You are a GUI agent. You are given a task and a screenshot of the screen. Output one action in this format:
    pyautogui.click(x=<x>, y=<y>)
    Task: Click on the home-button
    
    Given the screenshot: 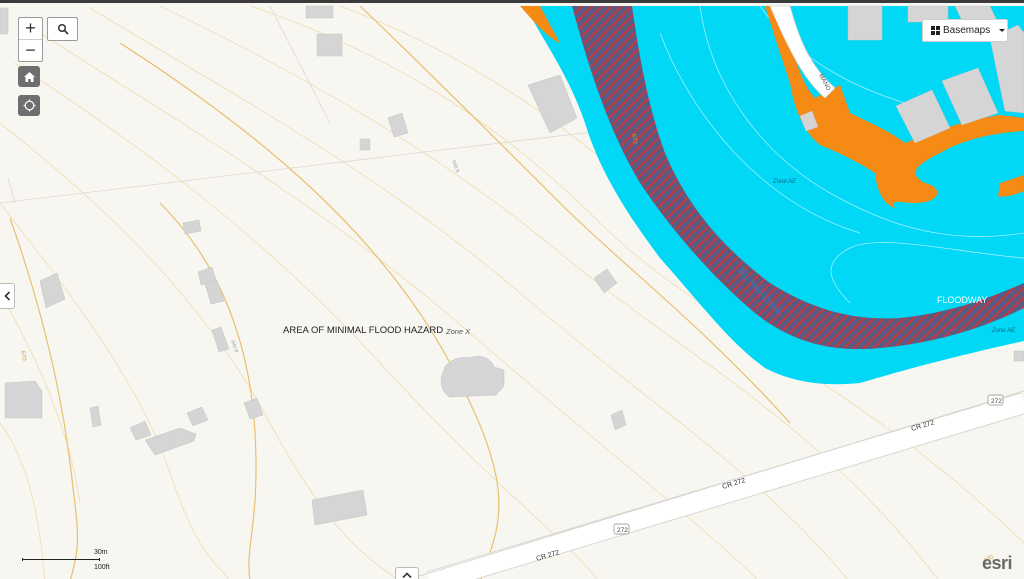 What is the action you would take?
    pyautogui.click(x=29, y=76)
    